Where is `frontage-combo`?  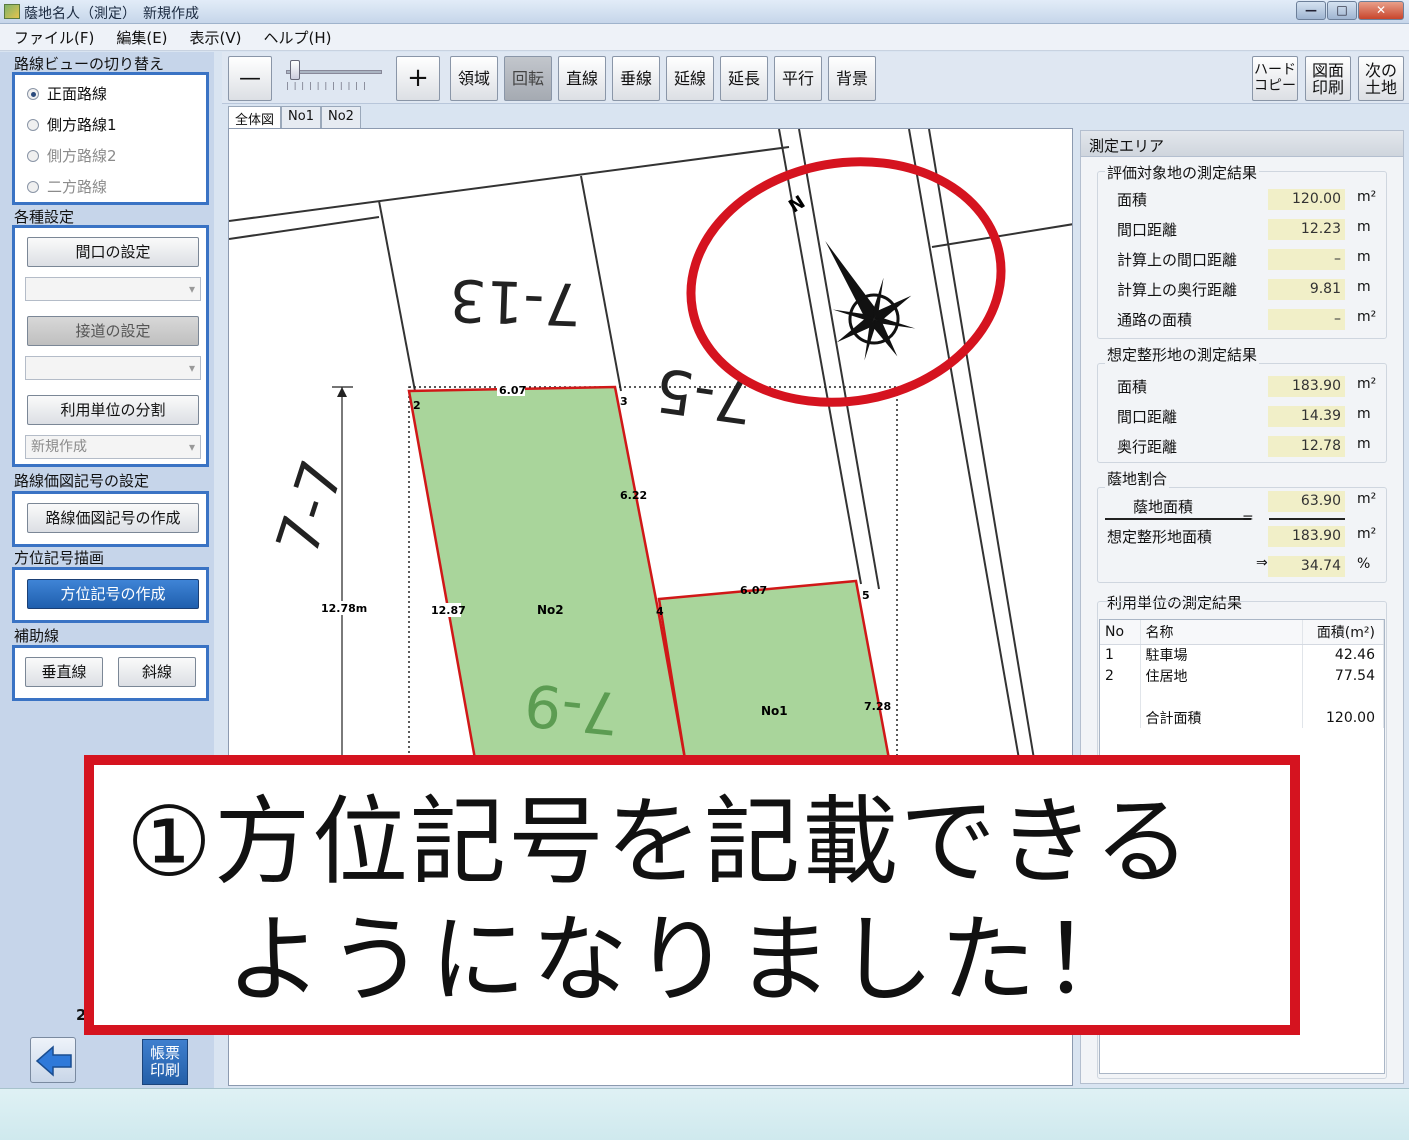 frontage-combo is located at coordinates (113, 289).